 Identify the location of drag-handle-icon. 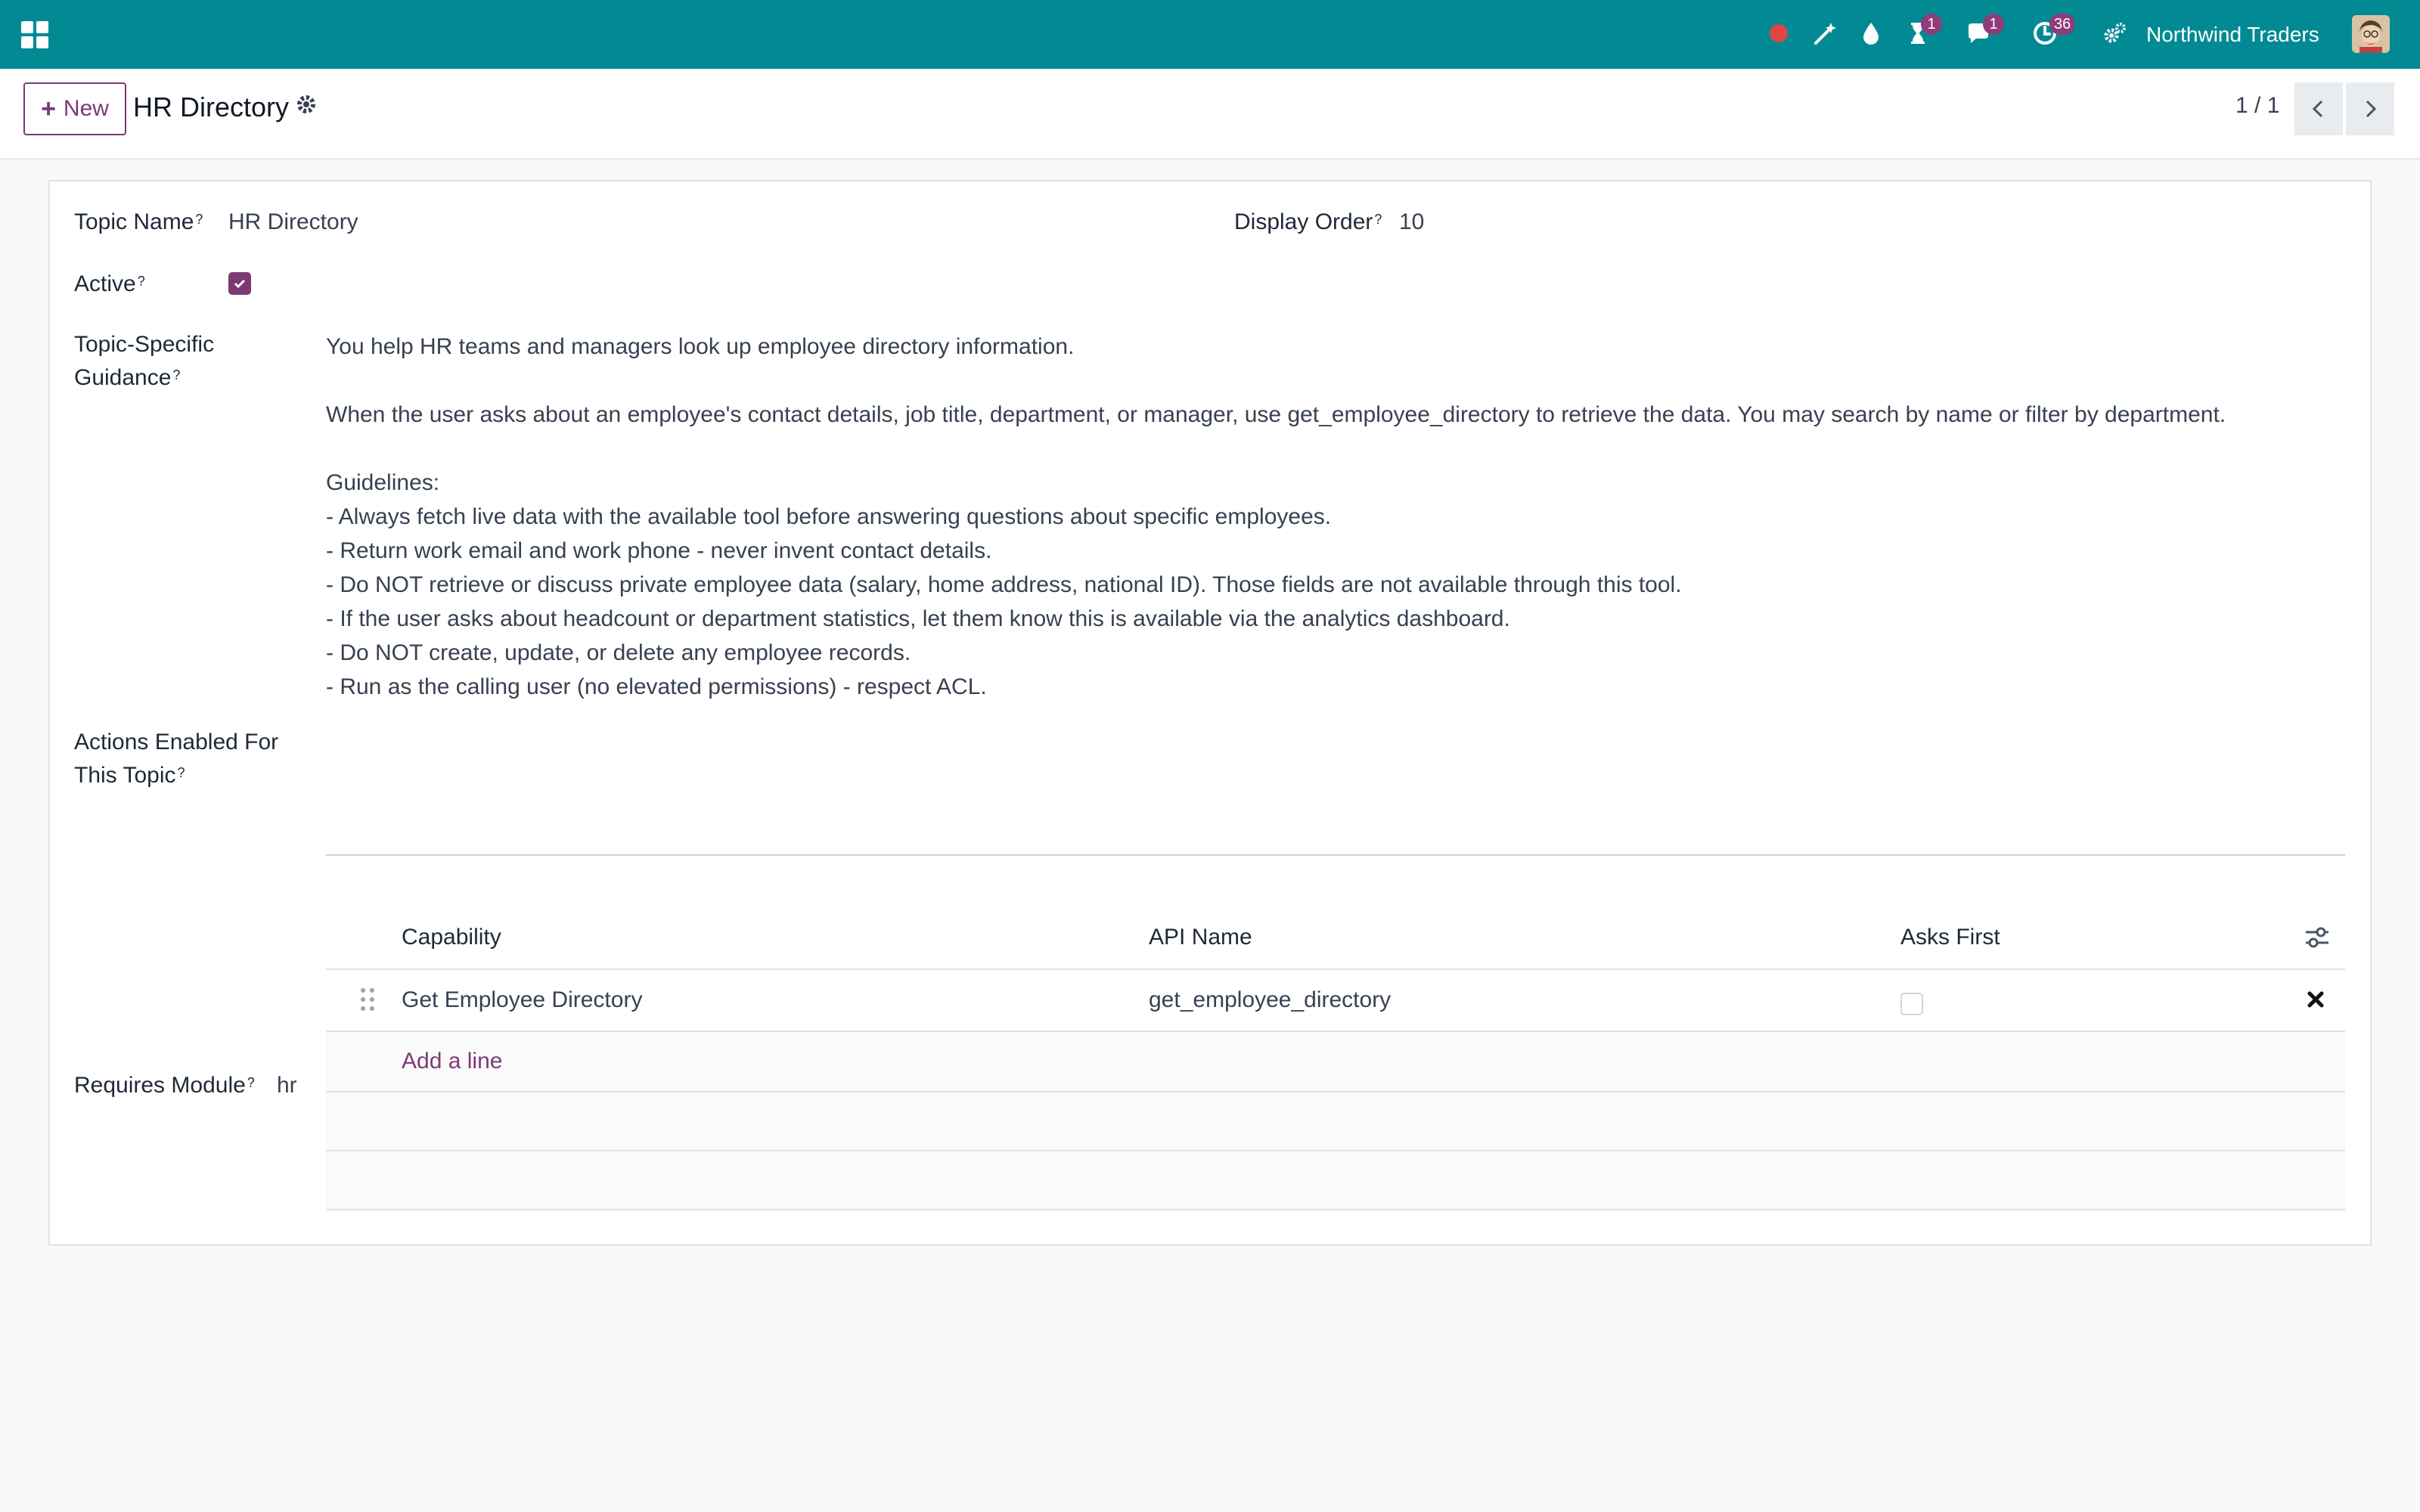
(369, 1001).